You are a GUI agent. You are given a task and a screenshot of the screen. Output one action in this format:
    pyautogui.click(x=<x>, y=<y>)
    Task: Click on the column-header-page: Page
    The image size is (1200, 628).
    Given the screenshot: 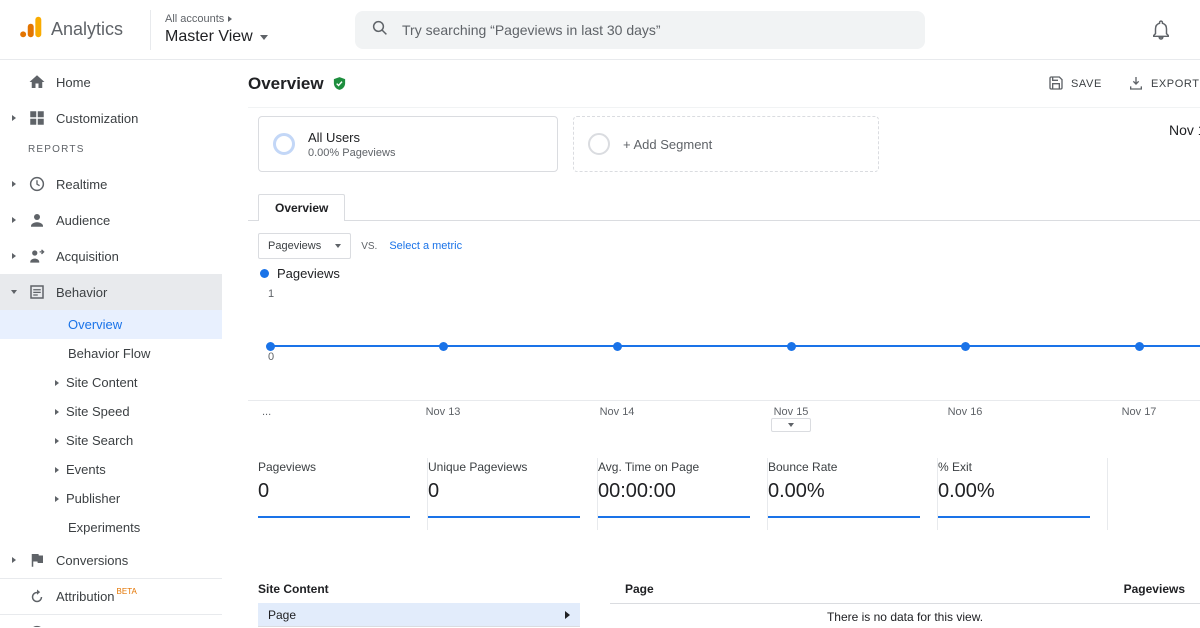 What is the action you would take?
    pyautogui.click(x=639, y=589)
    